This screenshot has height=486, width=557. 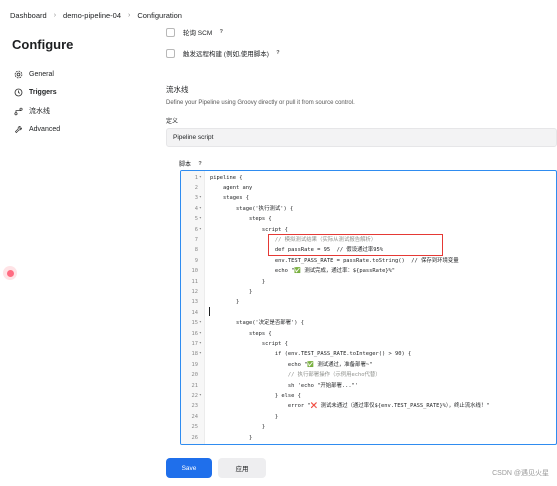 I want to click on sidebar-item-label: 流水线, so click(x=39, y=111).